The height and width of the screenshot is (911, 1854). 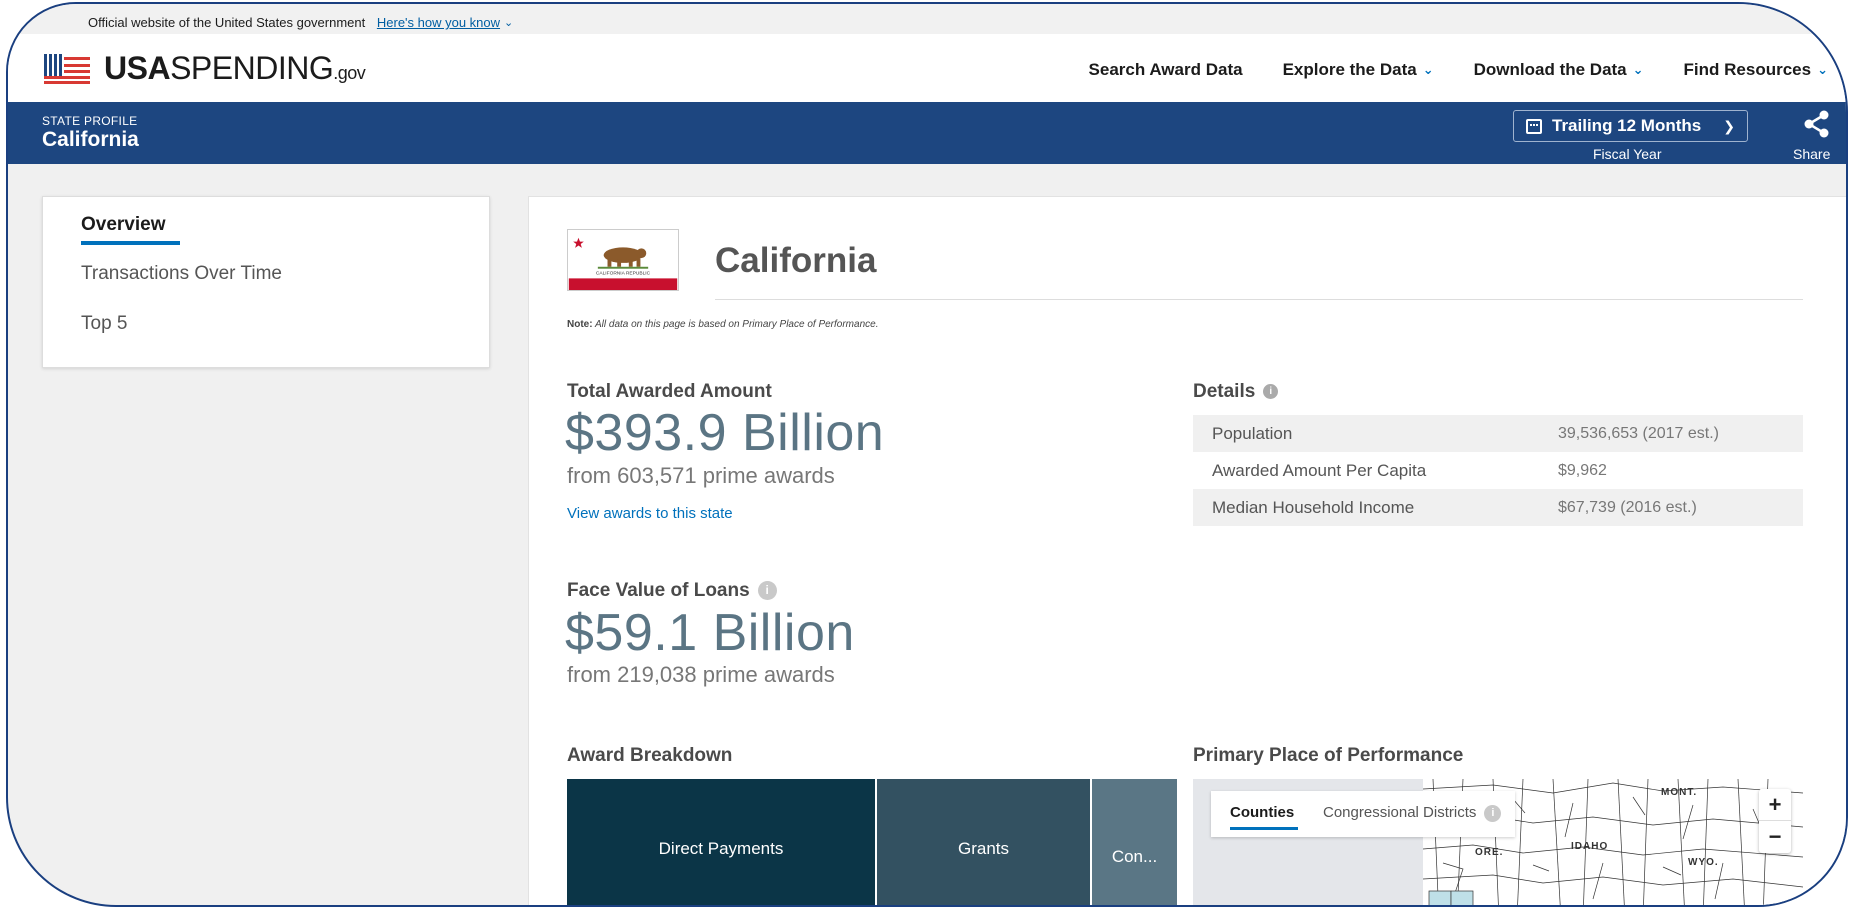 I want to click on details-row: Awarded Amount Per Capita $9,962, so click(x=1498, y=470).